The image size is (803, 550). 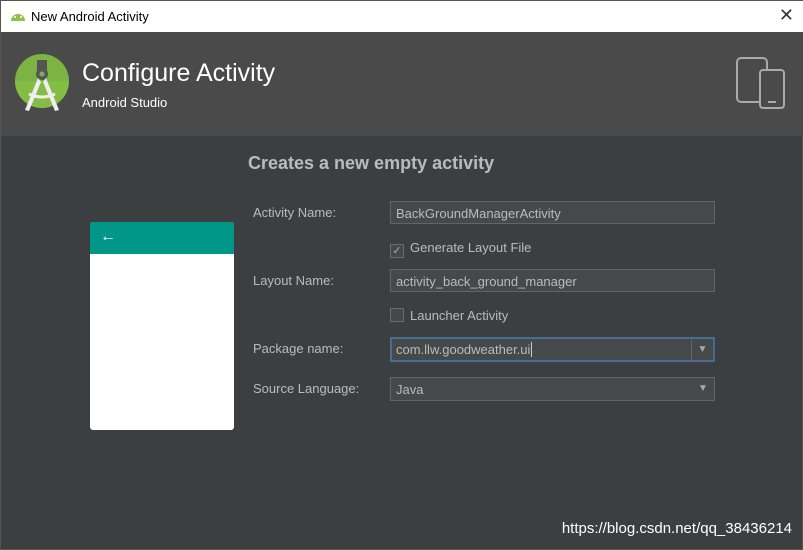 I want to click on android-studio-logo, so click(x=42, y=82).